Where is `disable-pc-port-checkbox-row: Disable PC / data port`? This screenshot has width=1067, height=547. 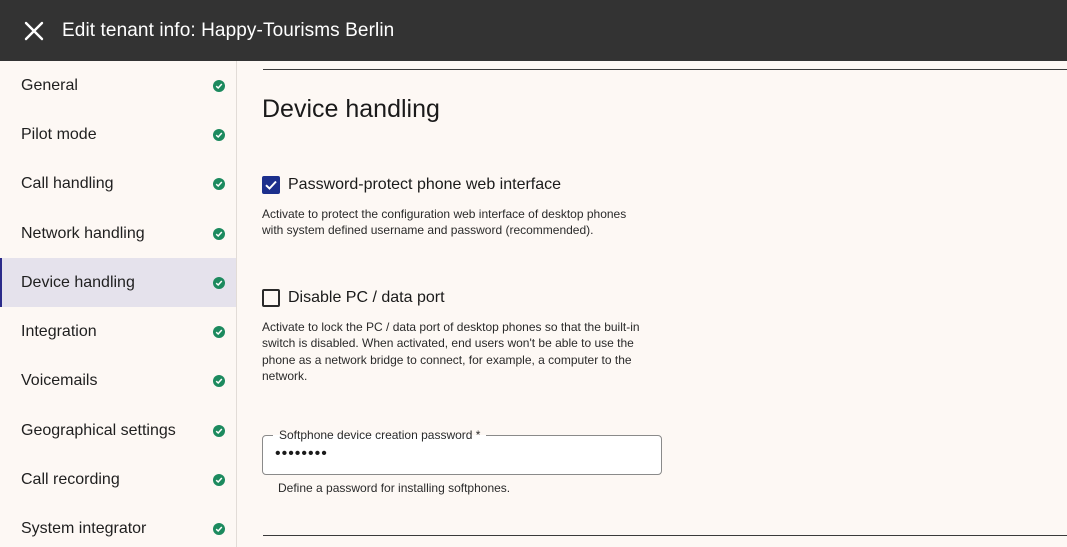 disable-pc-port-checkbox-row: Disable PC / data port is located at coordinates (353, 298).